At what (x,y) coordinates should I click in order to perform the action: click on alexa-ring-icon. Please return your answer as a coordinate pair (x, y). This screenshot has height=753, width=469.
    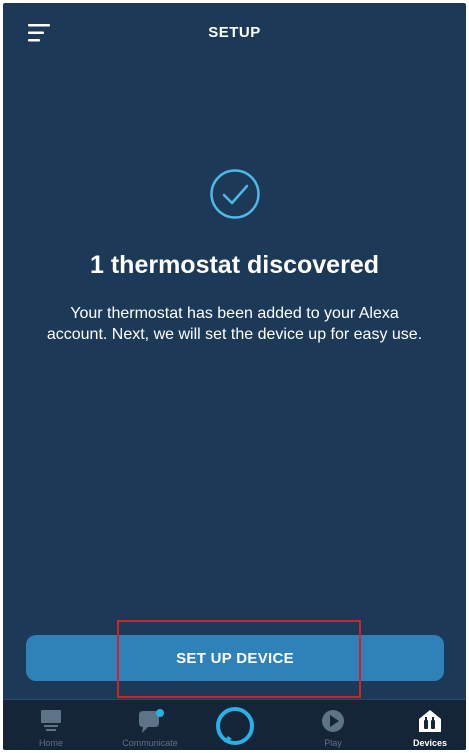
    Looking at the image, I should click on (235, 726).